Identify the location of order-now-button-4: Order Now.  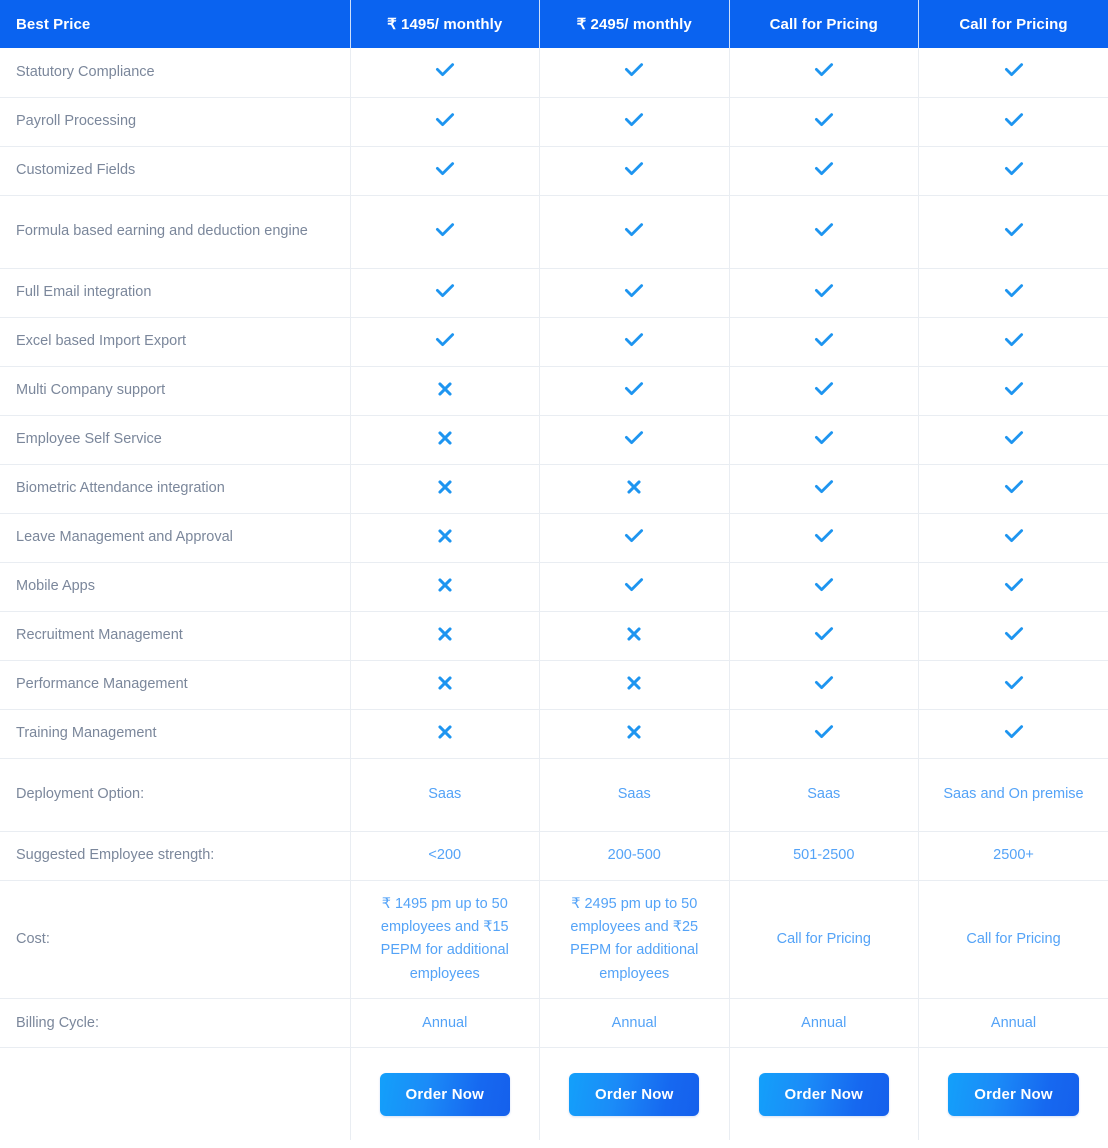
(1013, 1094).